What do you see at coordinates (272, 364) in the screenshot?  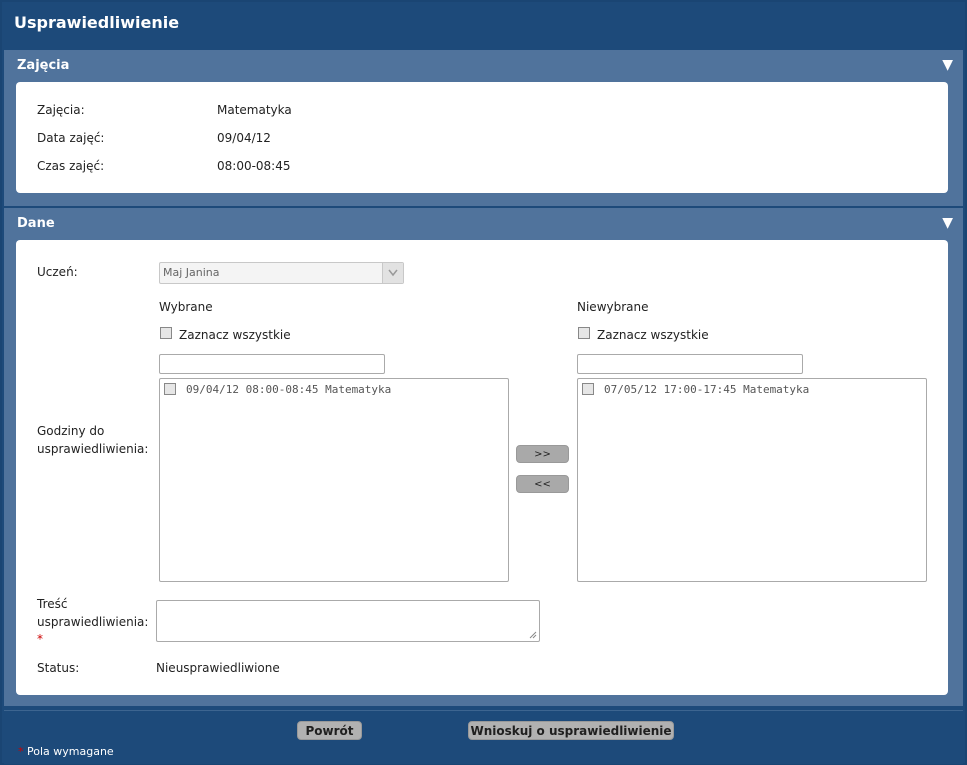 I see `selected-filter-input` at bounding box center [272, 364].